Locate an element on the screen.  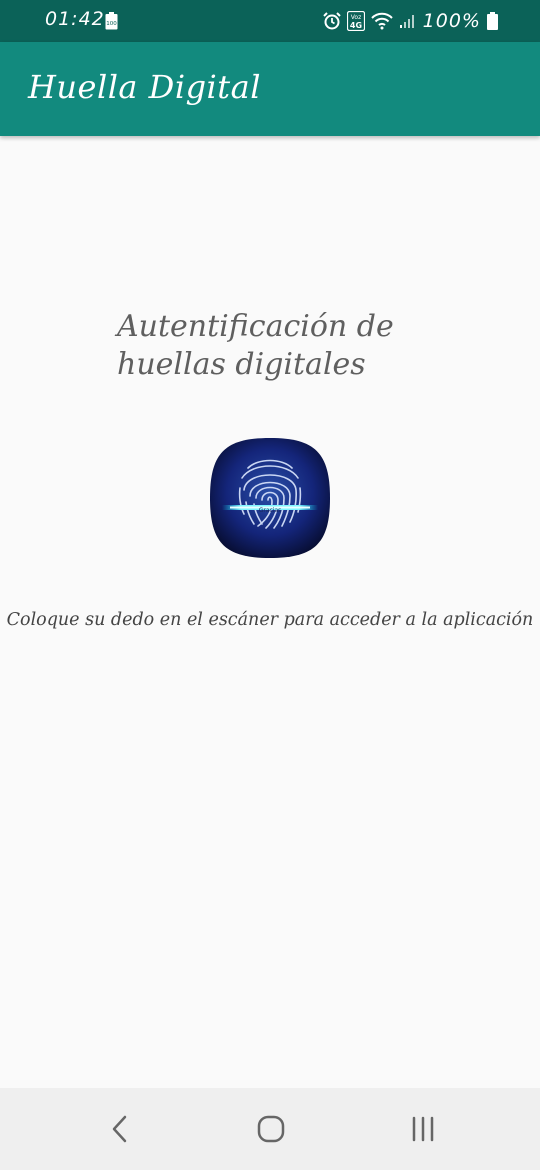
status-icons: Voz 4G 100% is located at coordinates (410, 21).